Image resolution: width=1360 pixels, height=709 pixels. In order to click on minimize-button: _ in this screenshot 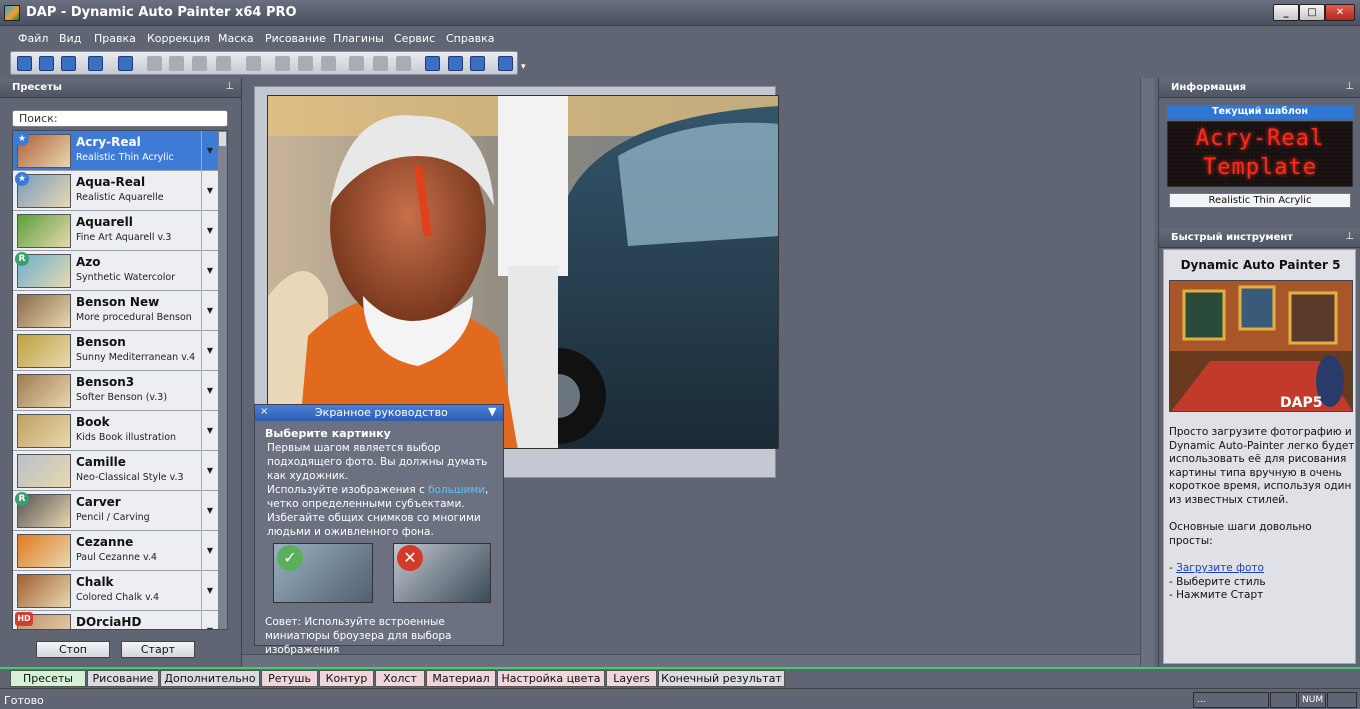, I will do `click(1286, 12)`.